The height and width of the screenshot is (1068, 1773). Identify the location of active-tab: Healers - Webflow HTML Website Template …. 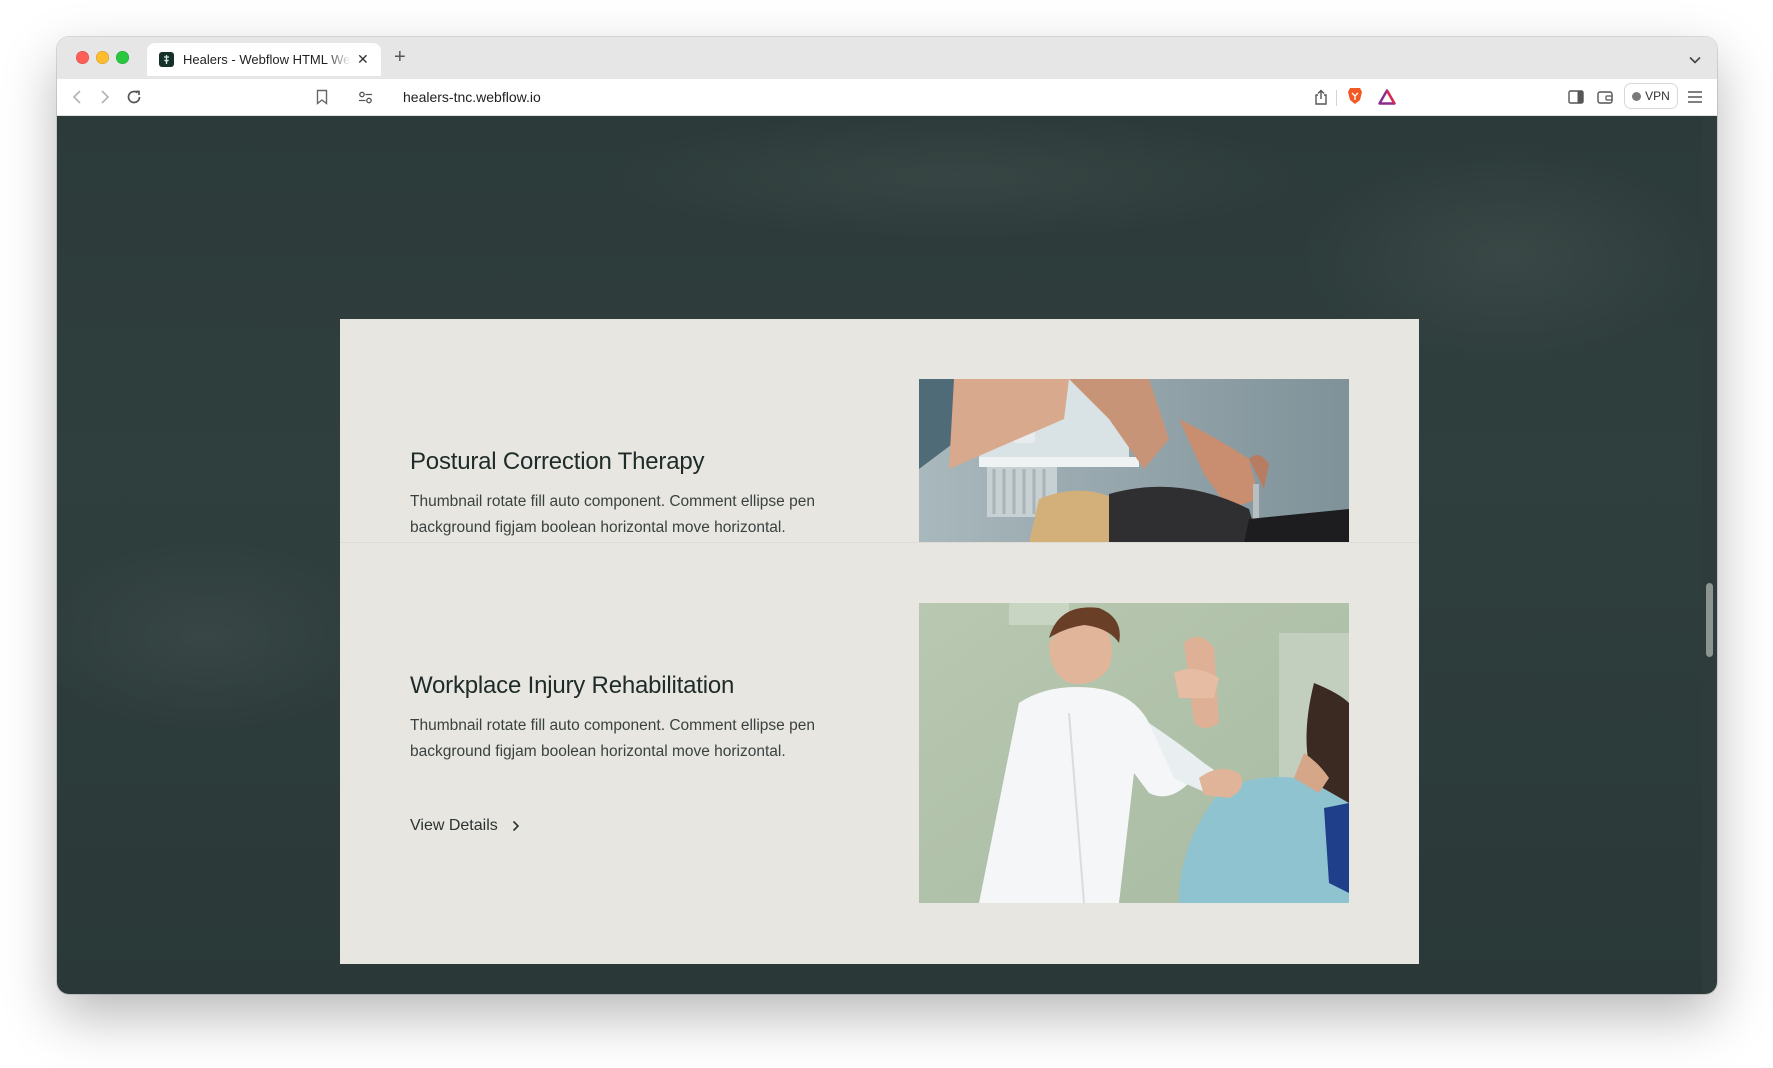
(264, 59).